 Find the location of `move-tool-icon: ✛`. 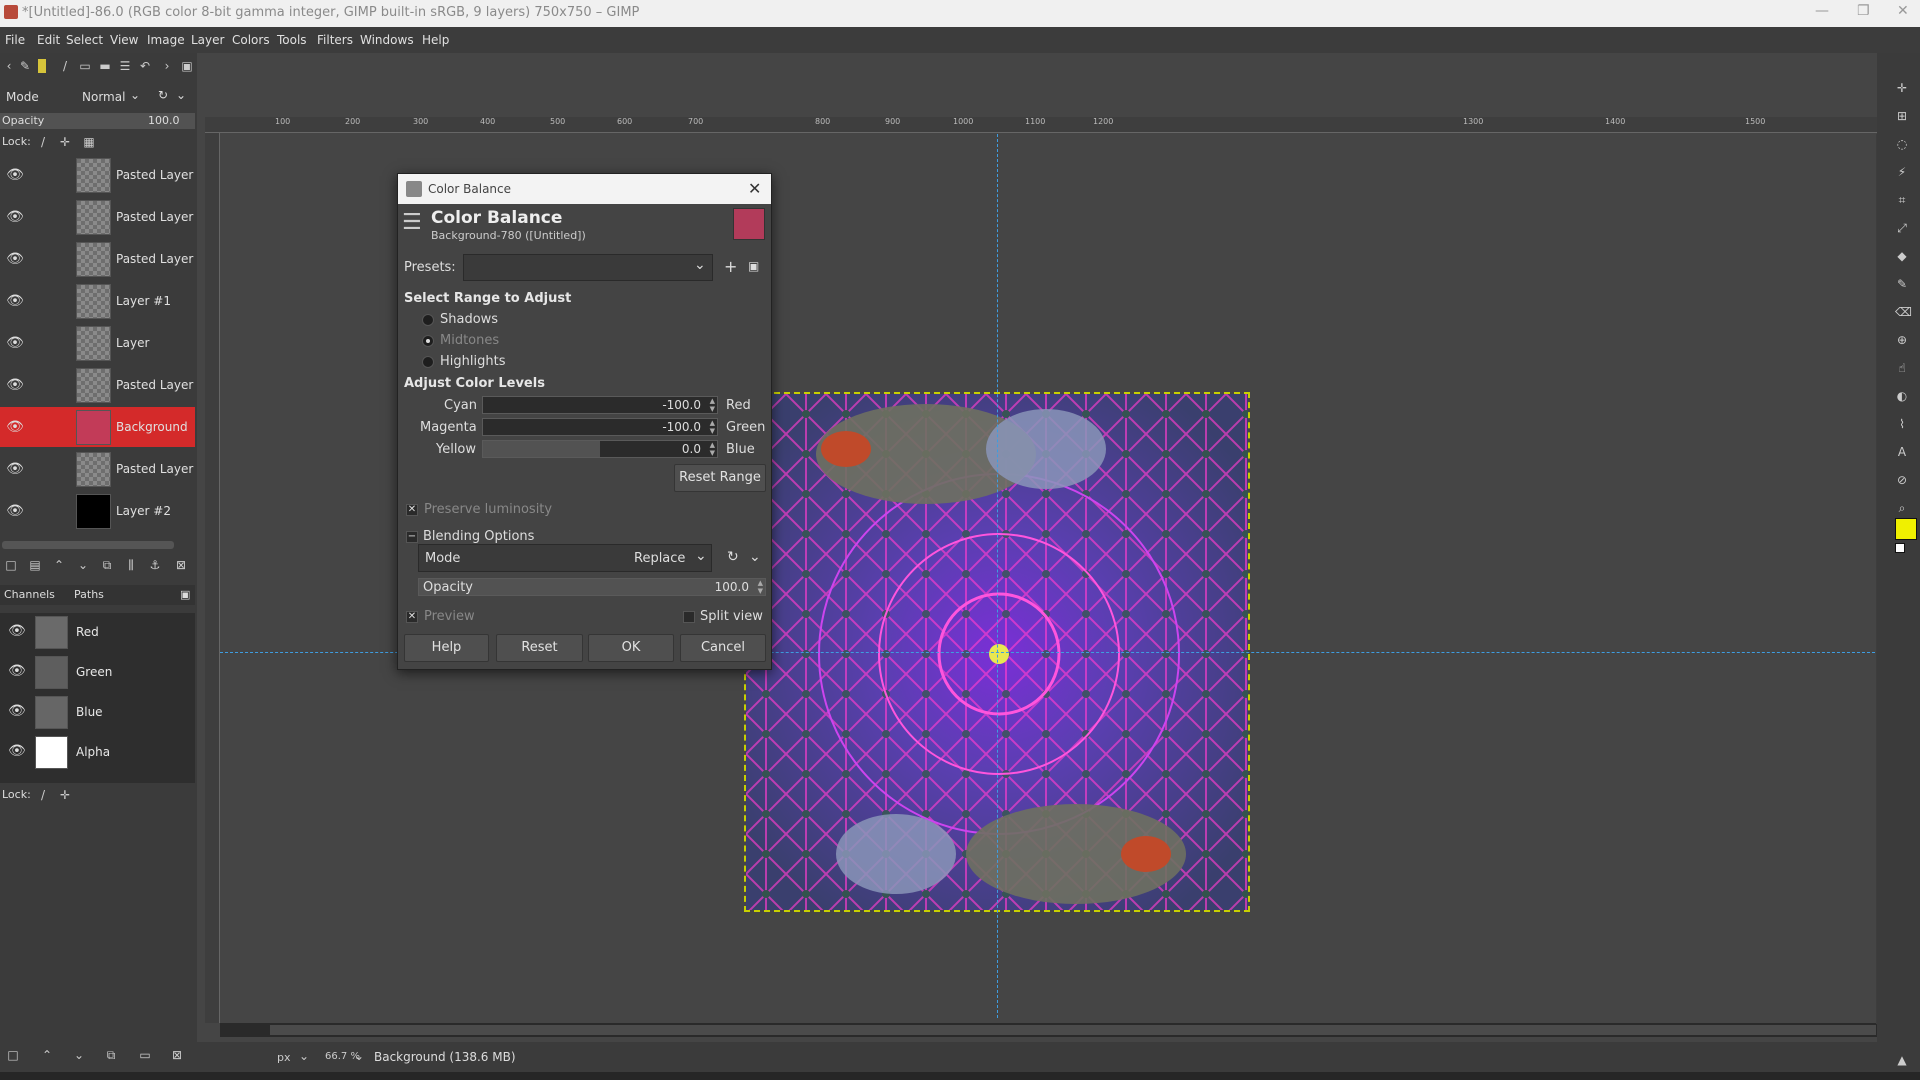

move-tool-icon: ✛ is located at coordinates (1902, 88).